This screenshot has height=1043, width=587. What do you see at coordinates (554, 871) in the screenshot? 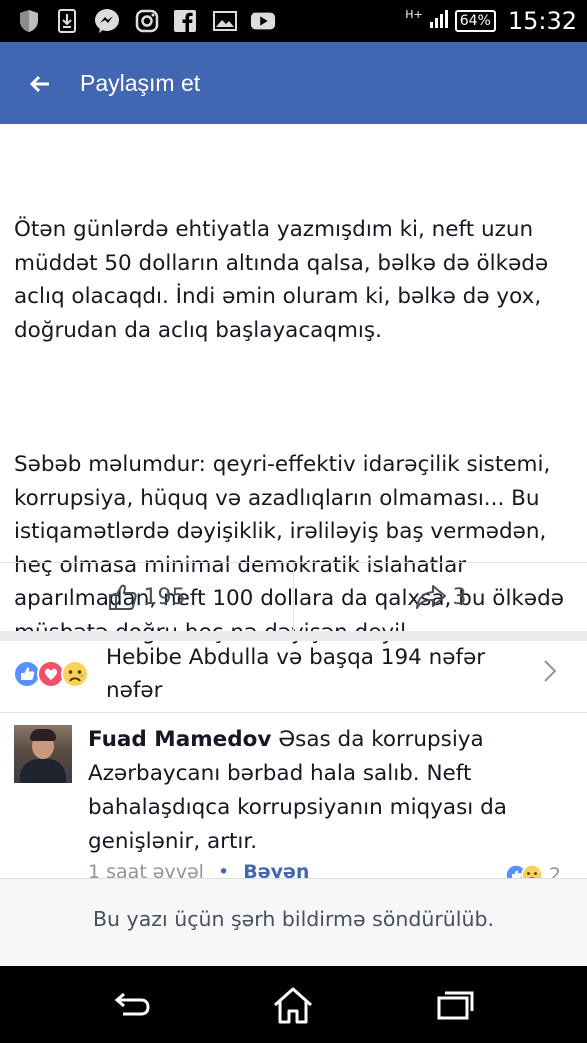
I see `comment-reaction-count: 2` at bounding box center [554, 871].